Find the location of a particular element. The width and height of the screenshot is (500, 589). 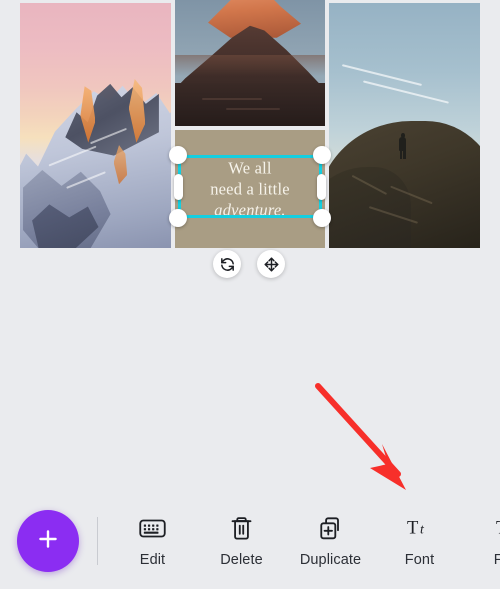

foreground-plain is located at coordinates (250, 104).